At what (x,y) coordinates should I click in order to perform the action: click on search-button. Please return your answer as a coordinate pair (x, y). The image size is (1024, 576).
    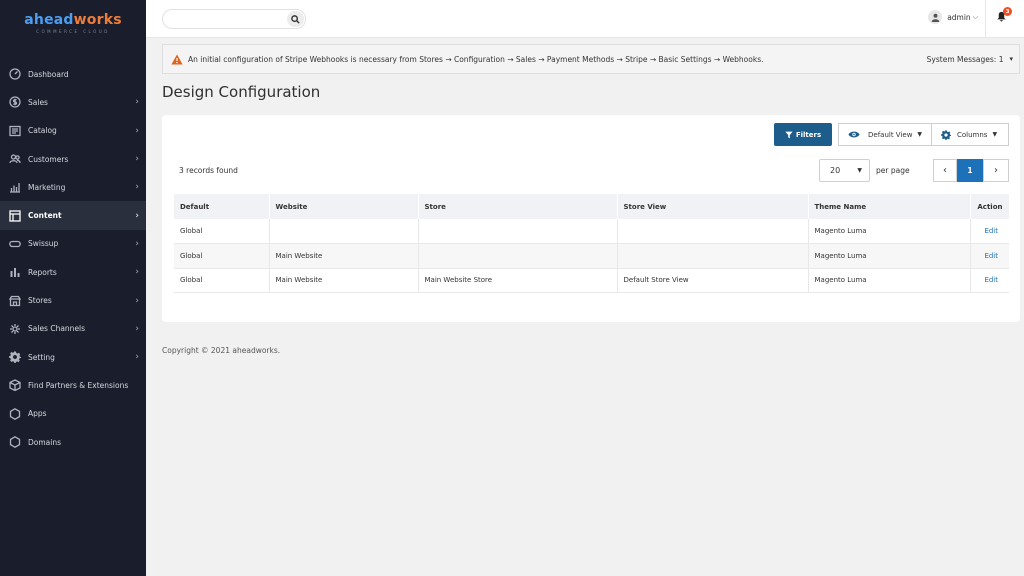
    Looking at the image, I should click on (295, 19).